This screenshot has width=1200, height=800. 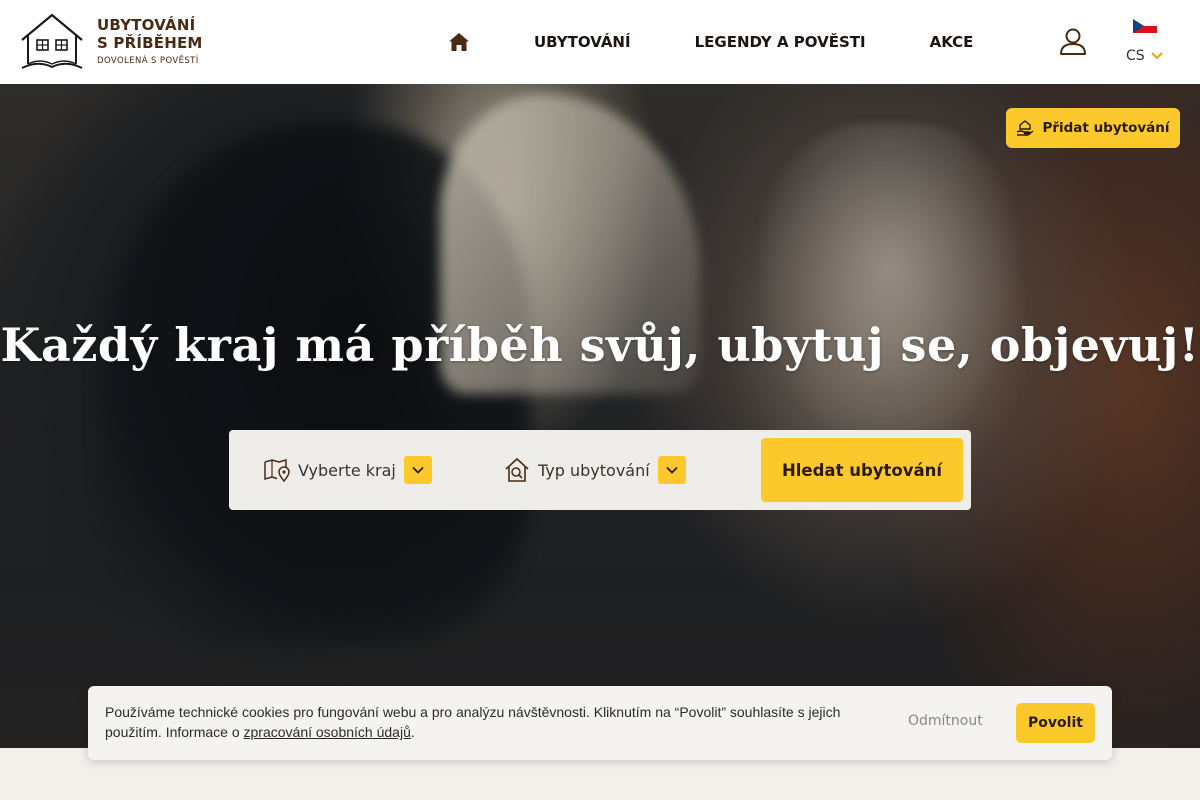 I want to click on logo-text: UBYTOVÁNÍ S PŘÍBĚHEM DOVOLENÁ S POVĚSTÍ, so click(x=150, y=41).